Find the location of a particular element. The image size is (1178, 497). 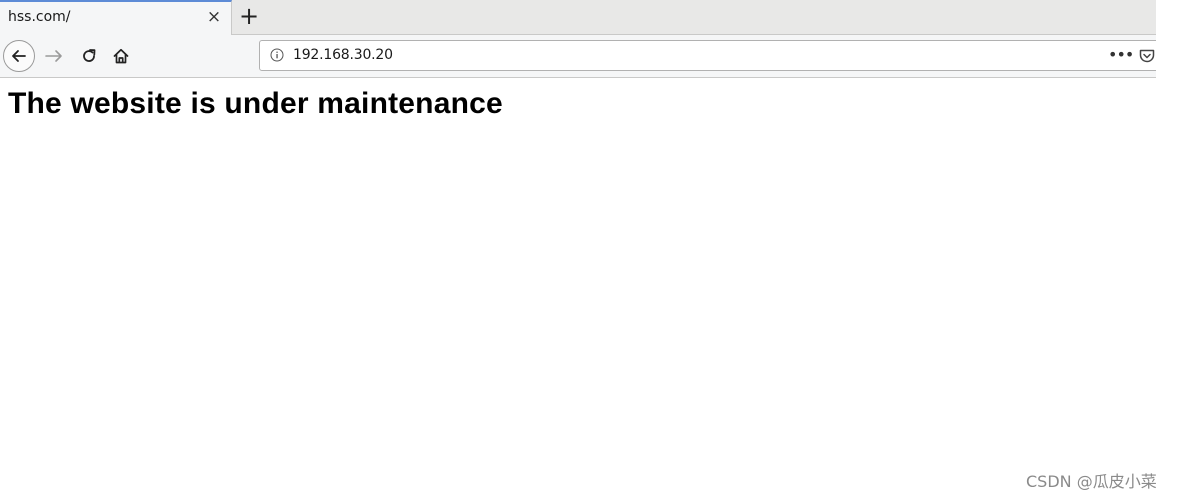

home-icon is located at coordinates (121, 56).